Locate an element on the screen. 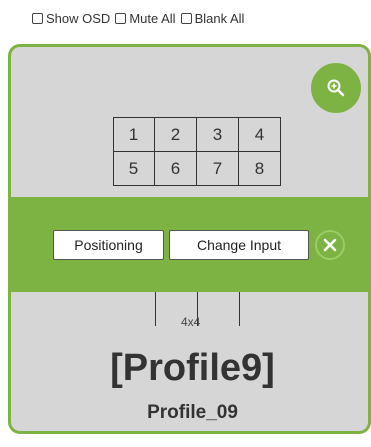  blank-all-checkbox: Blank All is located at coordinates (212, 18).